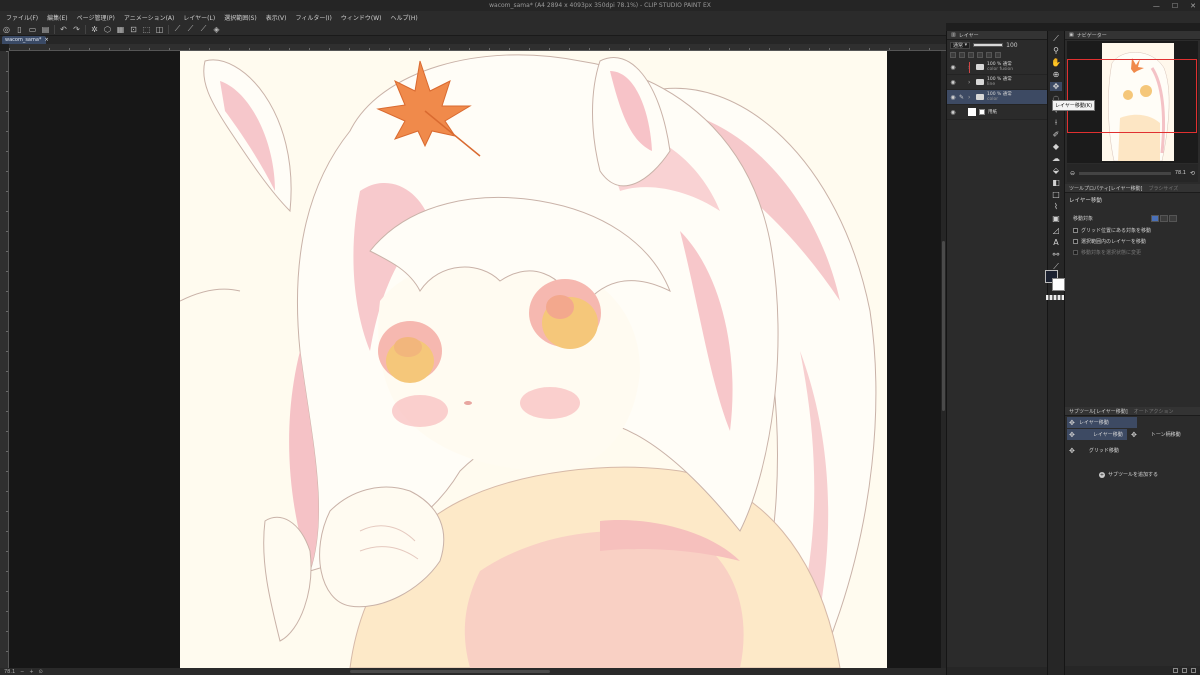 The height and width of the screenshot is (675, 1200). What do you see at coordinates (1175, 6) in the screenshot?
I see `maximize-button: ☐` at bounding box center [1175, 6].